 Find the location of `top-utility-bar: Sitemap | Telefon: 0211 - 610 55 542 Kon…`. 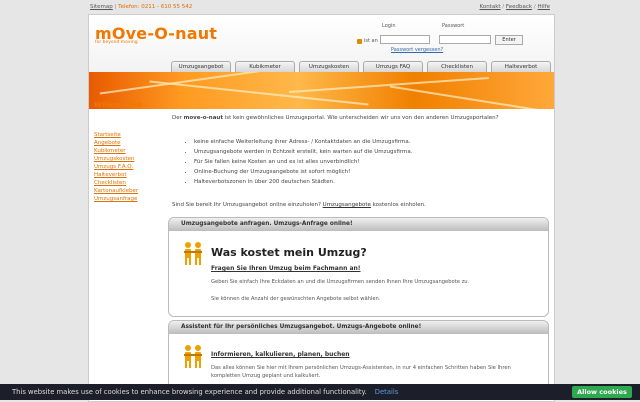

top-utility-bar: Sitemap | Telefon: 0211 - 610 55 542 Kon… is located at coordinates (320, 9).